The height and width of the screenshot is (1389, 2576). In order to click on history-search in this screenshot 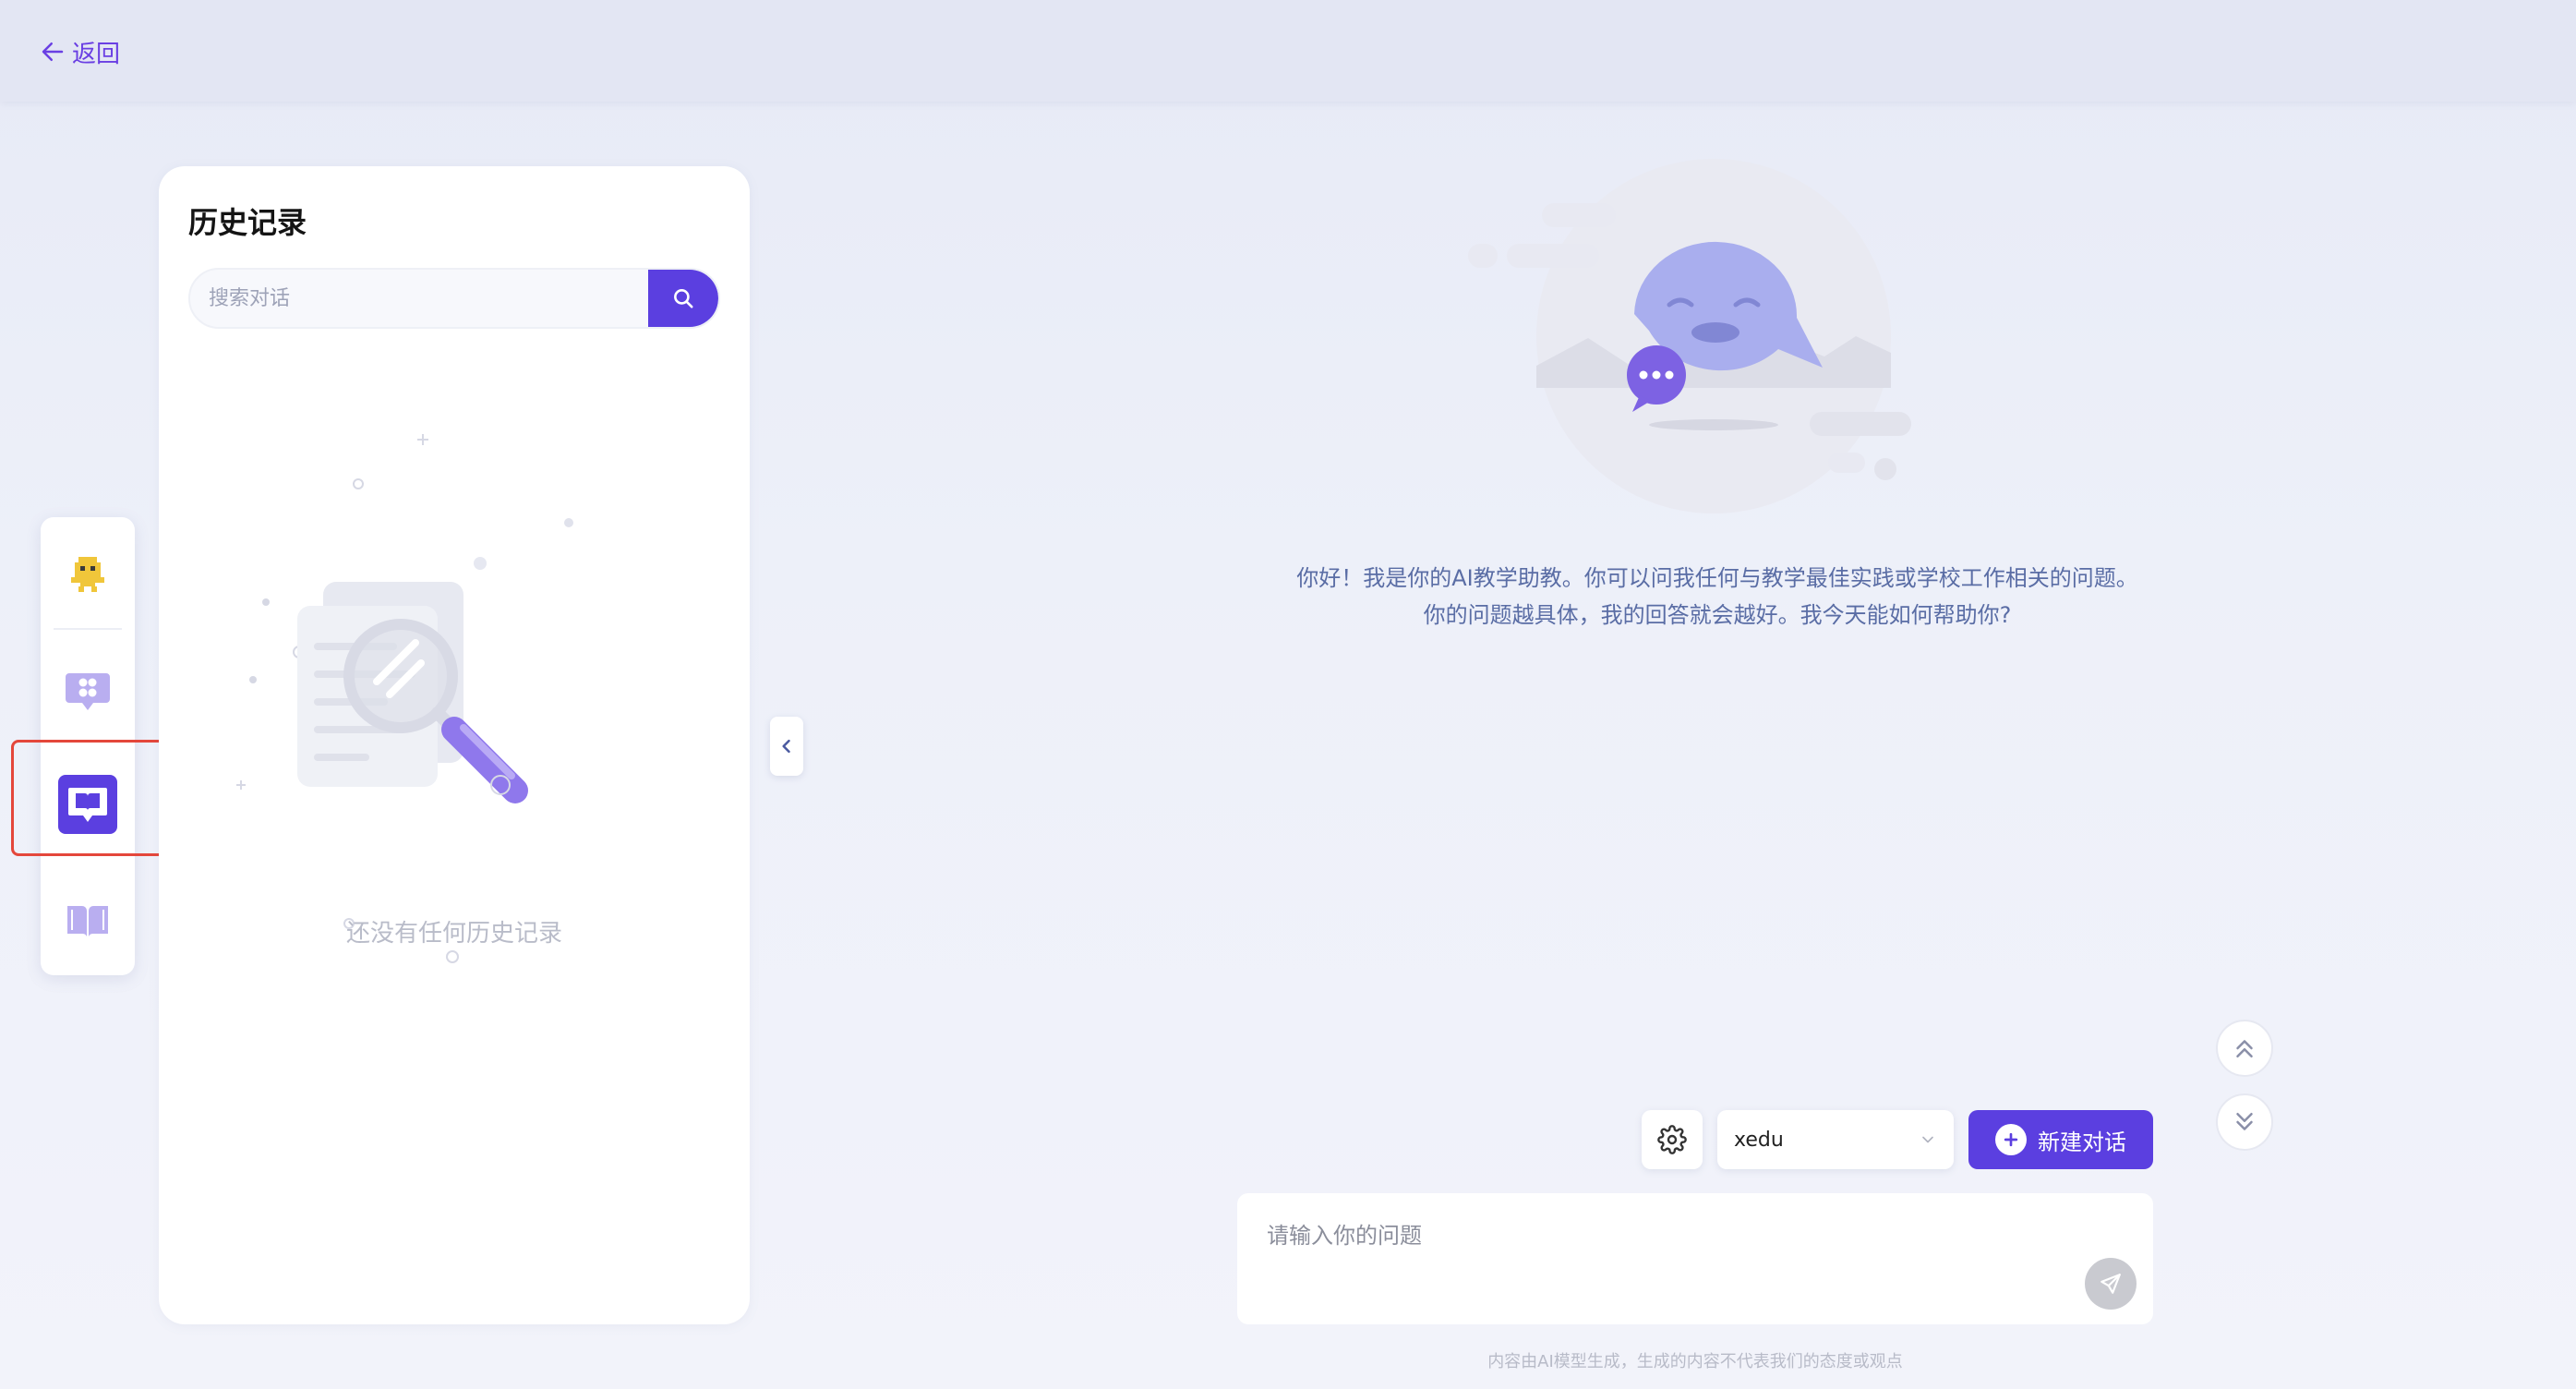, I will do `click(454, 298)`.